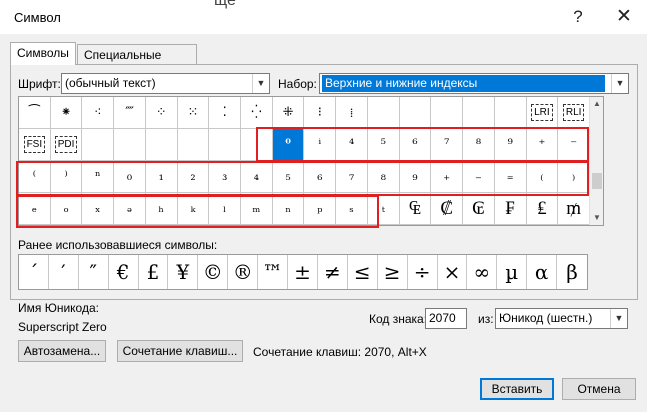 This screenshot has width=647, height=412. I want to click on symbol-cell: ⁝, so click(320, 113).